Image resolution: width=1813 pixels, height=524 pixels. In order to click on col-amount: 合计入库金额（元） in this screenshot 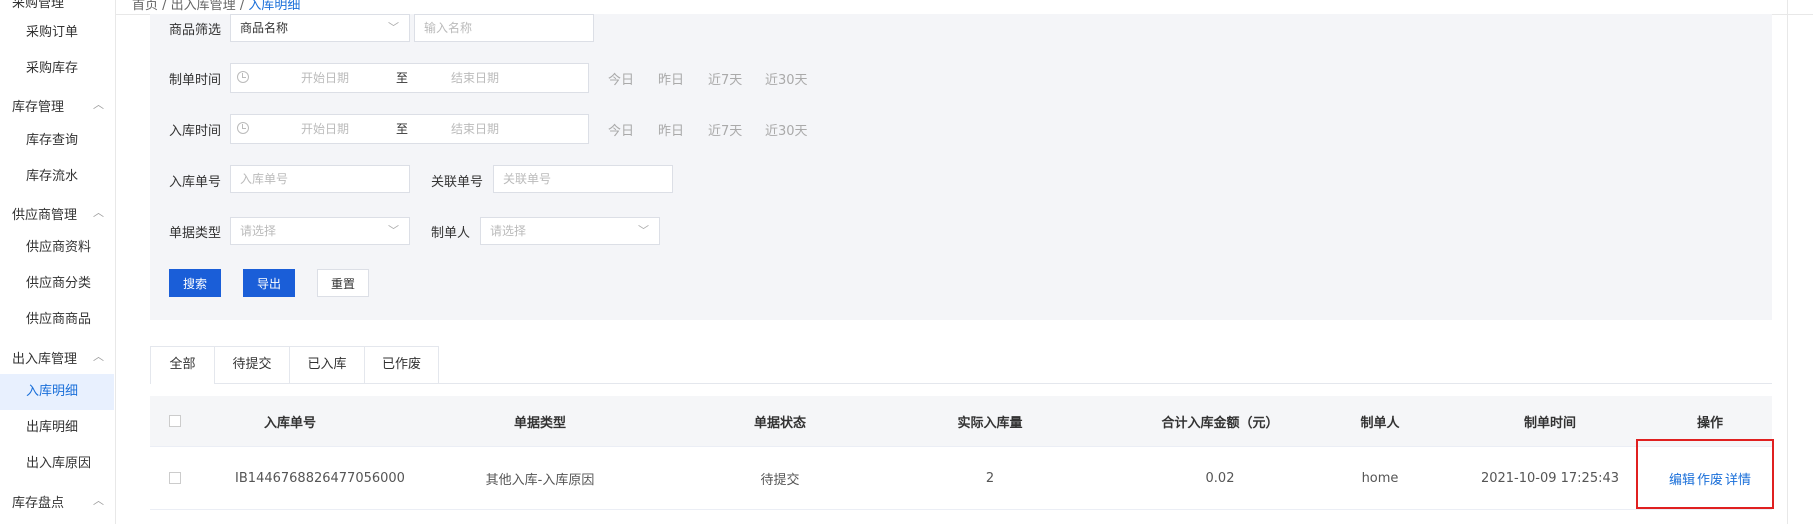, I will do `click(1220, 423)`.